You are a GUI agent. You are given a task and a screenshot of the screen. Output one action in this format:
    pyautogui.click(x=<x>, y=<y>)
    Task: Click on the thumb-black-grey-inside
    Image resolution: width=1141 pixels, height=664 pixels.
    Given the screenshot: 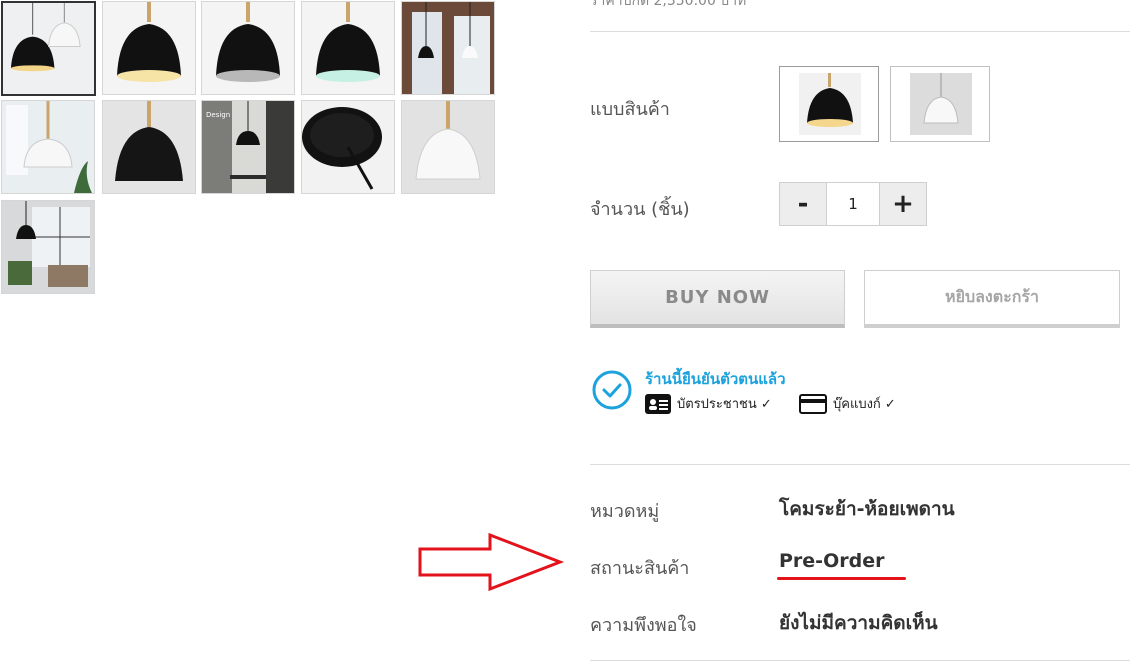 What is the action you would take?
    pyautogui.click(x=248, y=48)
    